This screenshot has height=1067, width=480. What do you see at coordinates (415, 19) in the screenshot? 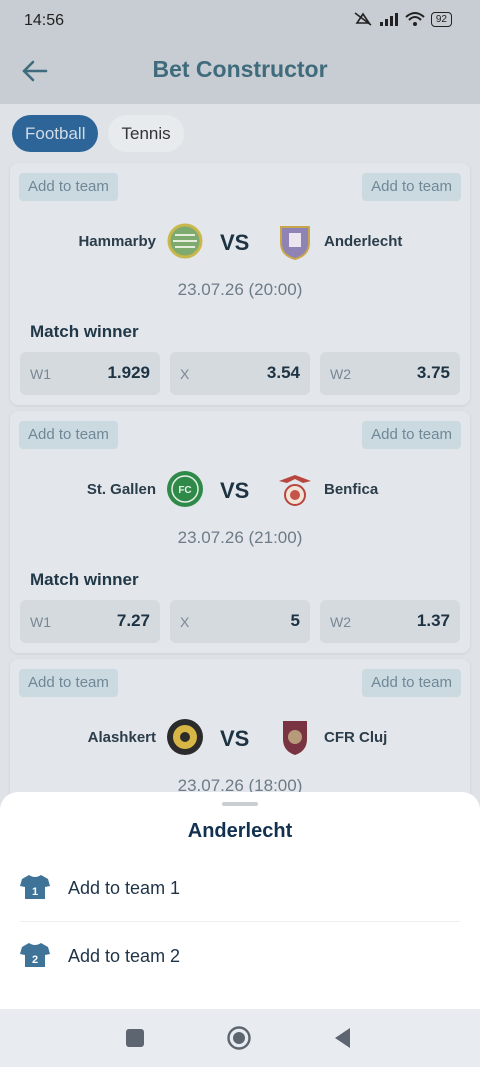
I see `wifi-icon` at bounding box center [415, 19].